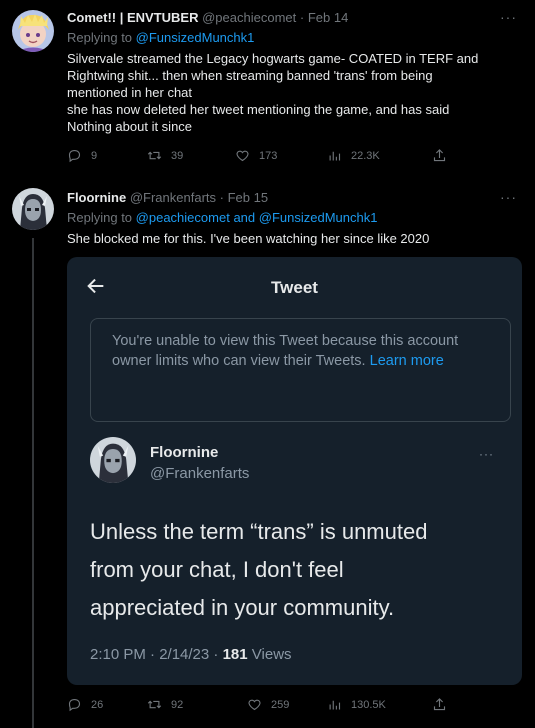 This screenshot has width=535, height=728. Describe the element at coordinates (294, 287) in the screenshot. I see `embed-header-title: Tweet` at that location.